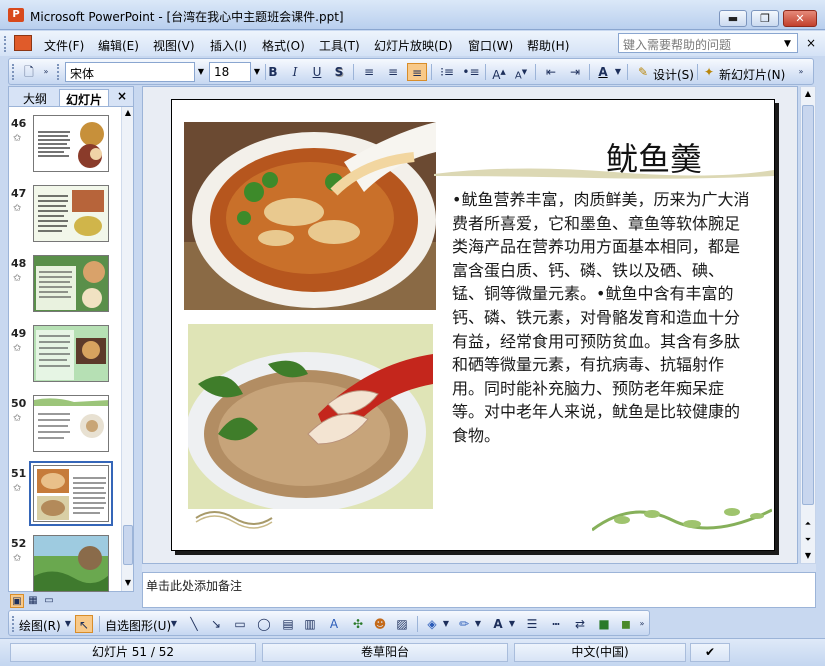 Image resolution: width=825 pixels, height=666 pixels. I want to click on next-slide-icon: ⏷, so click(808, 540).